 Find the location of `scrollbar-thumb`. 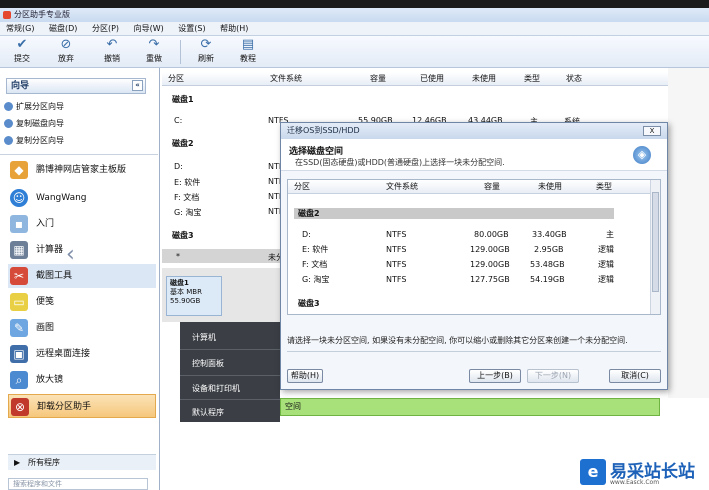

scrollbar-thumb is located at coordinates (655, 242).